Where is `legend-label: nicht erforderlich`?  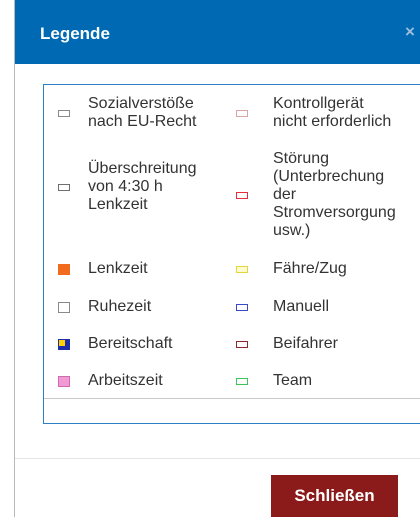 legend-label: nicht erforderlich is located at coordinates (332, 121).